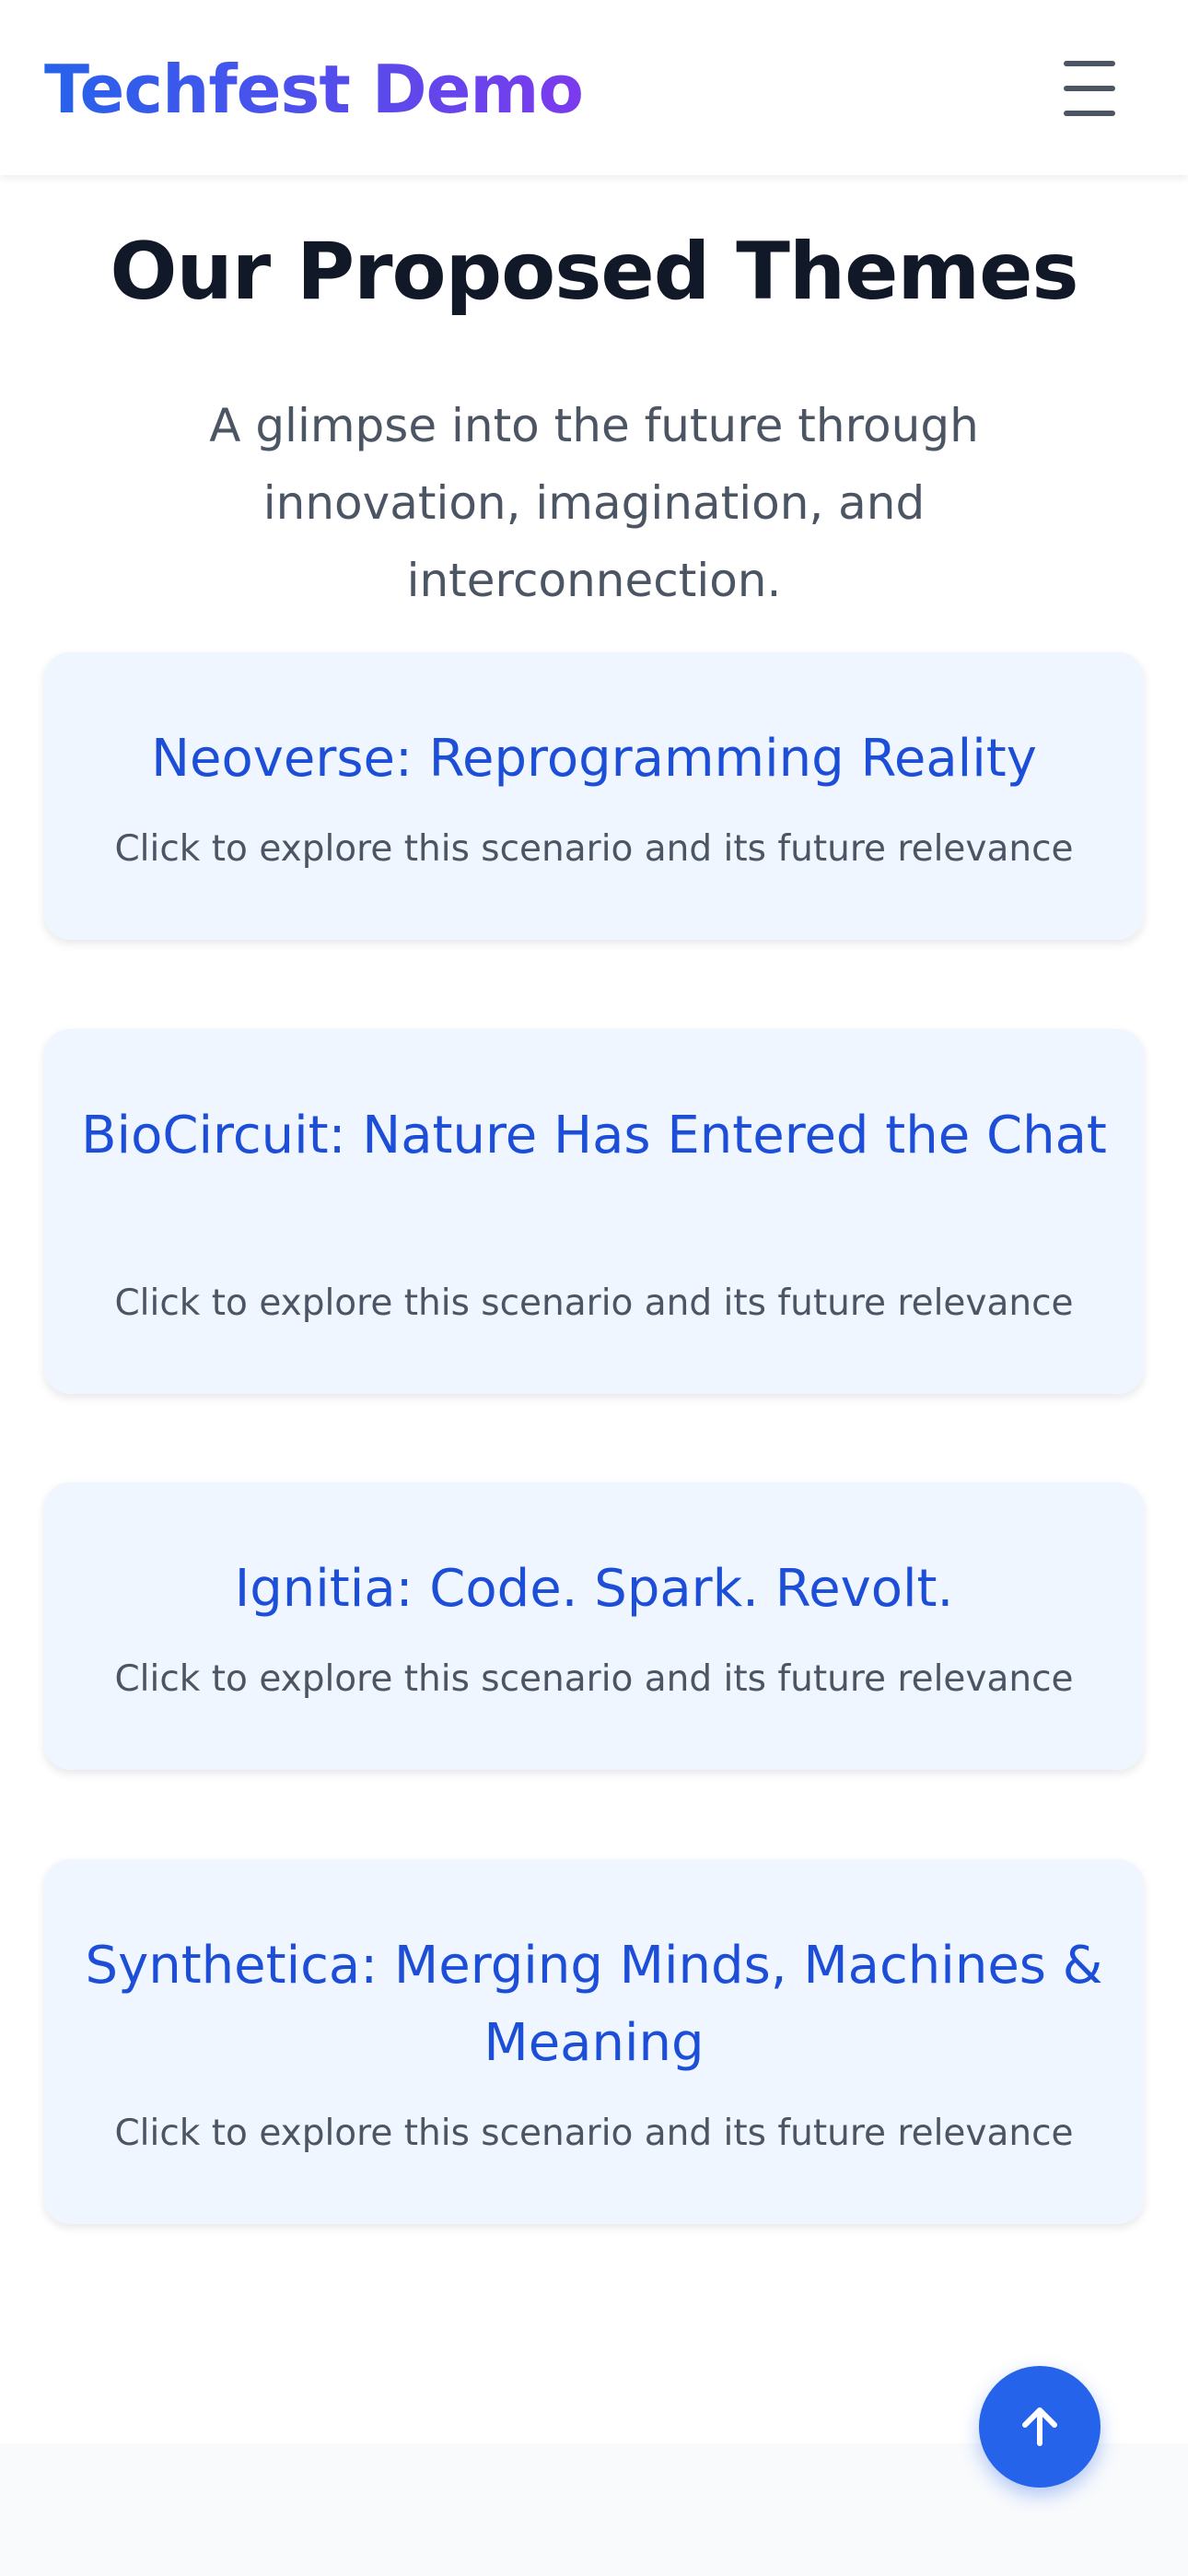 This screenshot has width=1188, height=2576. Describe the element at coordinates (594, 759) in the screenshot. I see `theme-card-title: Neoverse: Reprogramming Reality` at that location.